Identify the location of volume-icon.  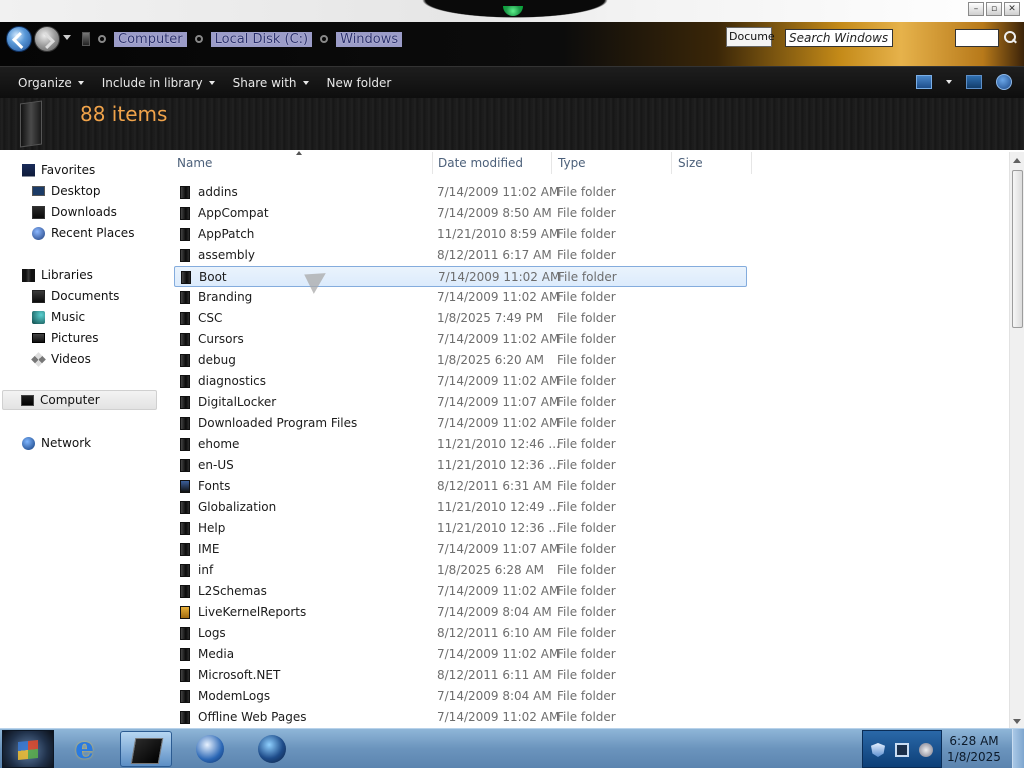
(926, 750).